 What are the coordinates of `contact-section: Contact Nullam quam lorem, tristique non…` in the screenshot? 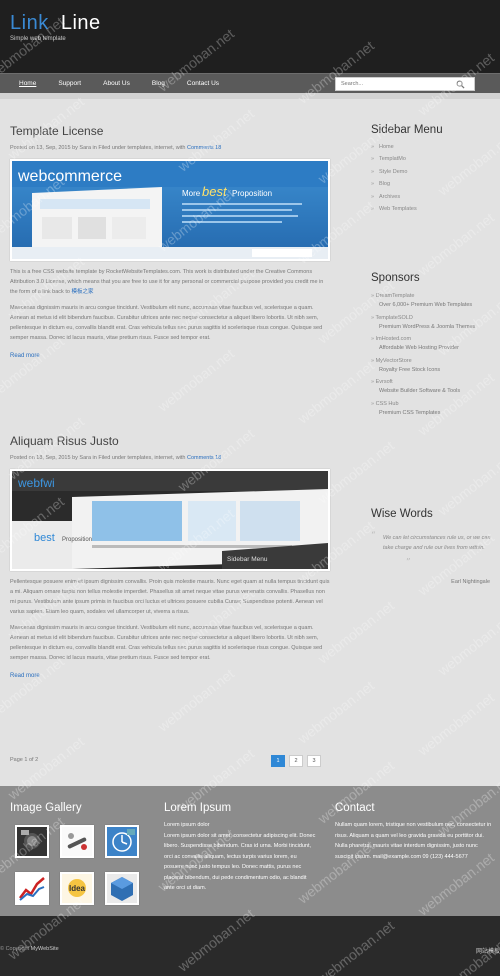 It's located at (415, 832).